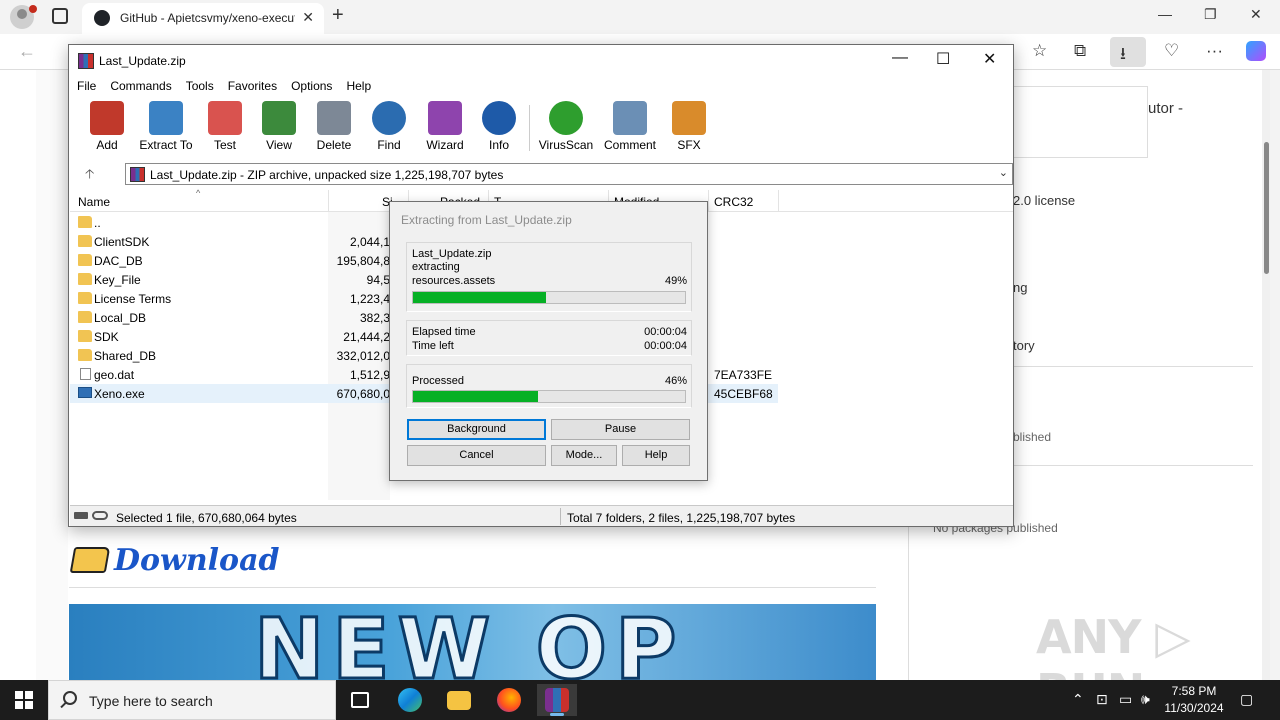  What do you see at coordinates (1039, 51) in the screenshot?
I see `favorites-icon: ☆` at bounding box center [1039, 51].